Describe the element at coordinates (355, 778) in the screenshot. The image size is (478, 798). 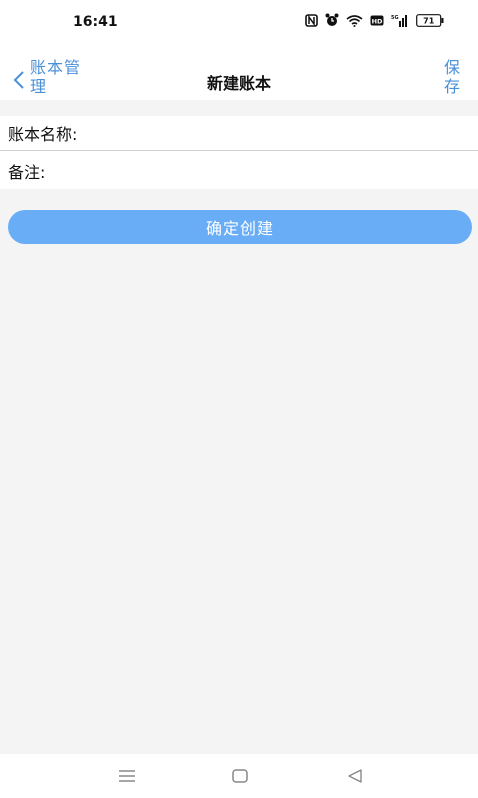
I see `back-icon` at that location.